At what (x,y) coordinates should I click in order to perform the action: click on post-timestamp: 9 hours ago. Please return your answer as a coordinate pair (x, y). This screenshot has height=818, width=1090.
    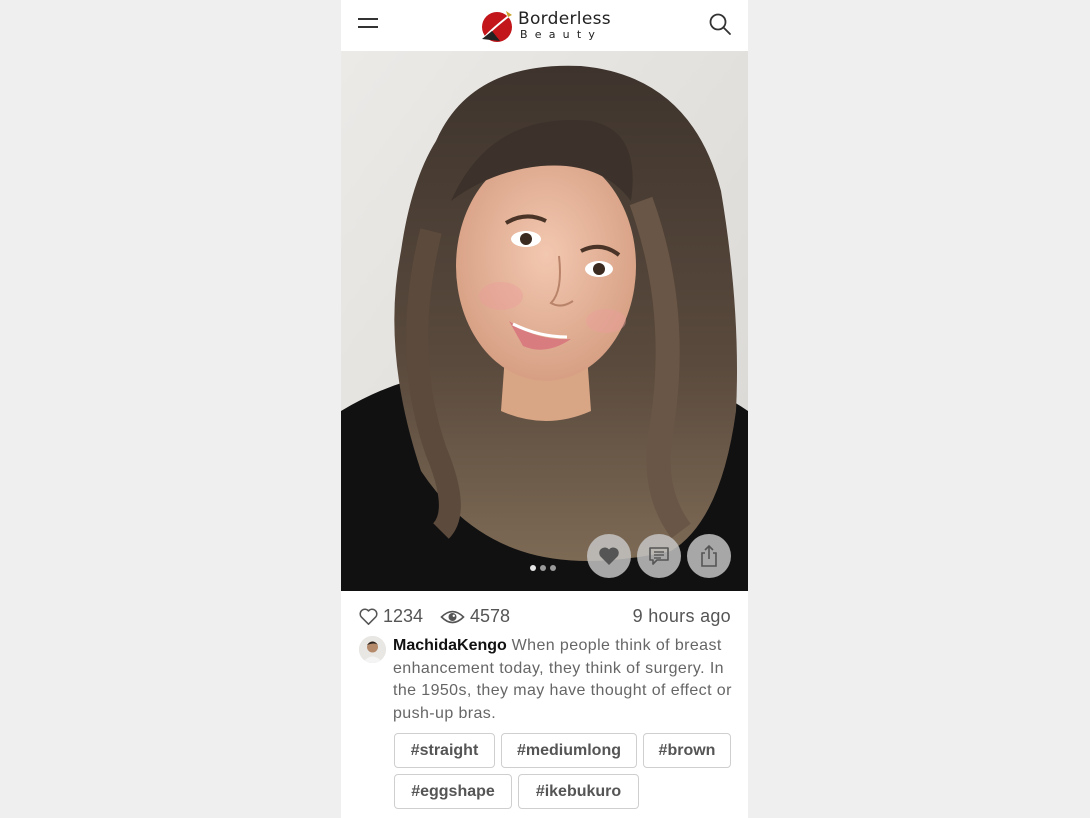
    Looking at the image, I should click on (681, 616).